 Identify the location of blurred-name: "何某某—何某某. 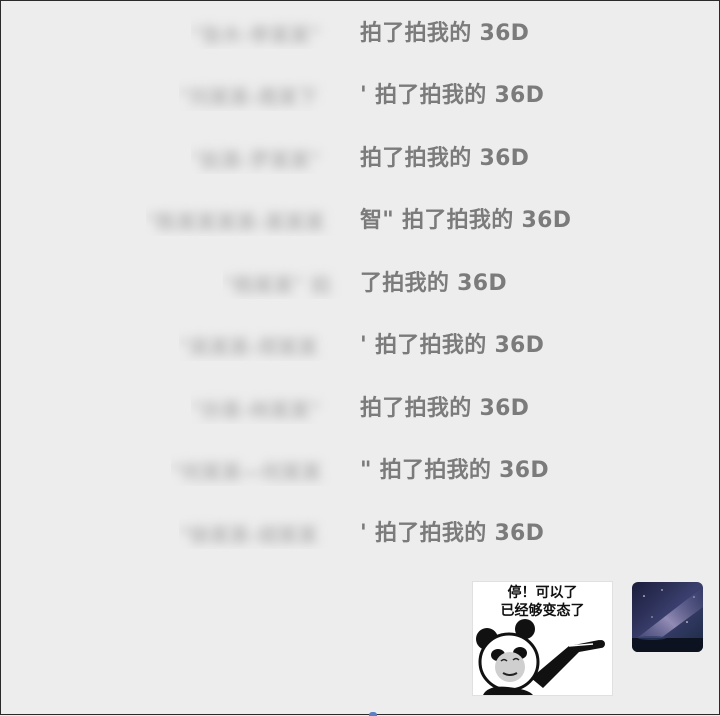
(265, 468).